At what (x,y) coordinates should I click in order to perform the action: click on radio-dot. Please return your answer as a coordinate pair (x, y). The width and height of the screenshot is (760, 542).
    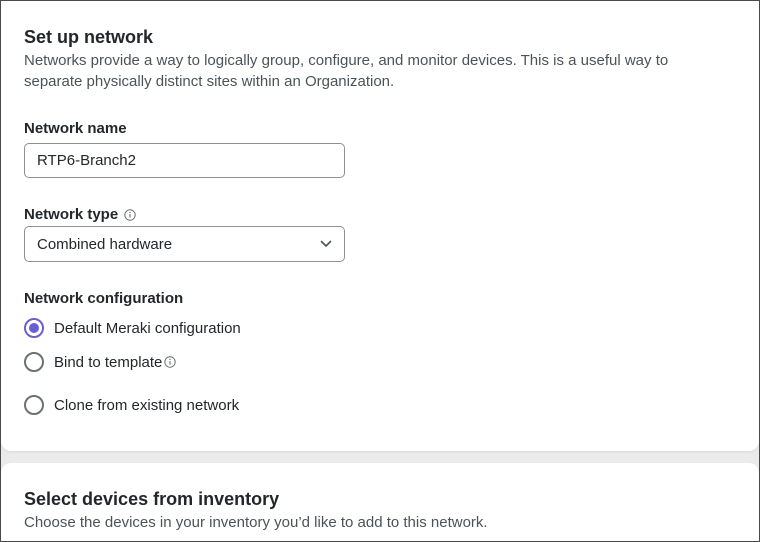
    Looking at the image, I should click on (34, 328).